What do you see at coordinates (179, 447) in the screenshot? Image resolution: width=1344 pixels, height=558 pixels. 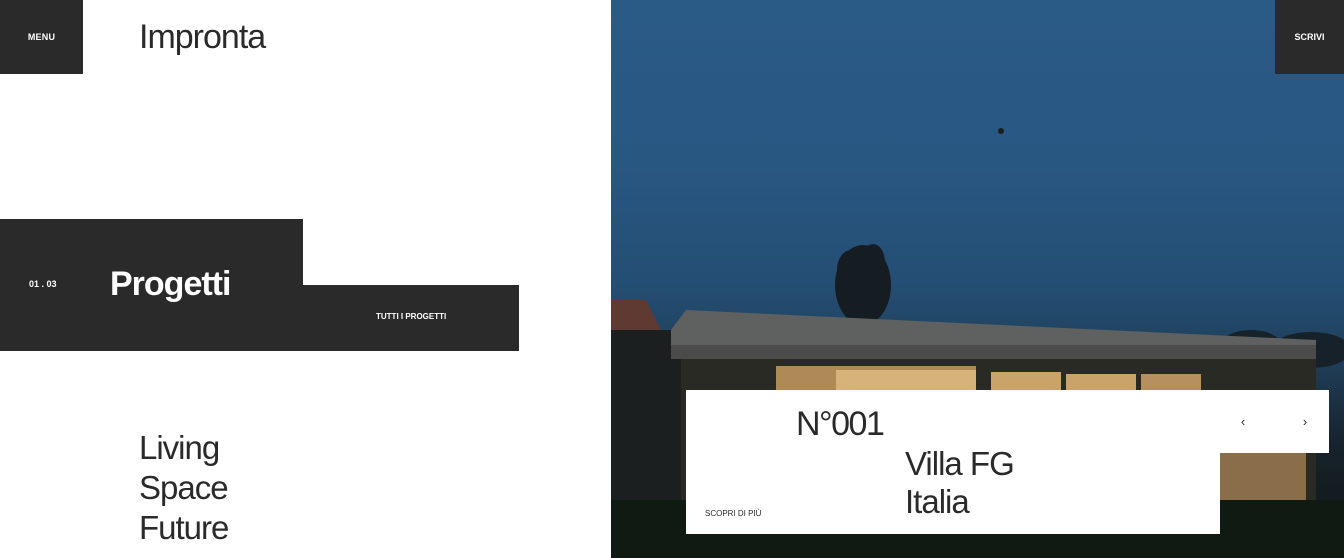 I see `tagline-line: Living` at bounding box center [179, 447].